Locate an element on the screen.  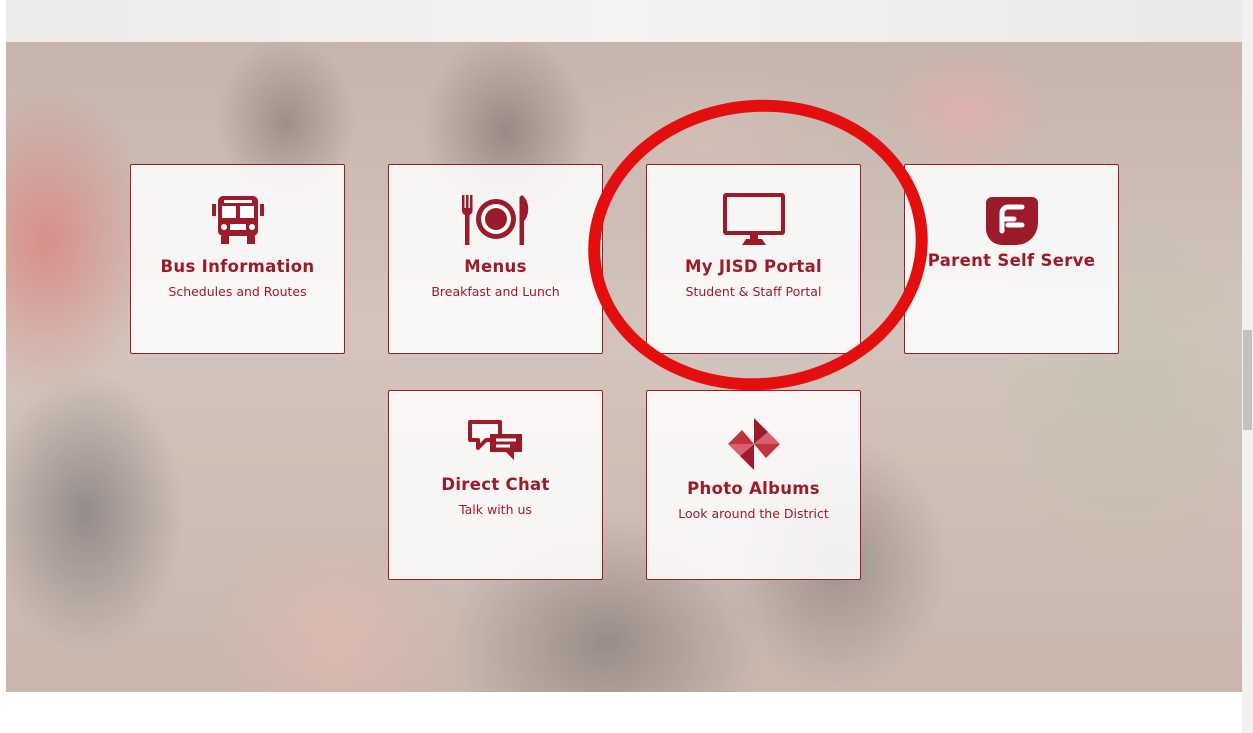
scrollbar-thumb is located at coordinates (1247, 380).